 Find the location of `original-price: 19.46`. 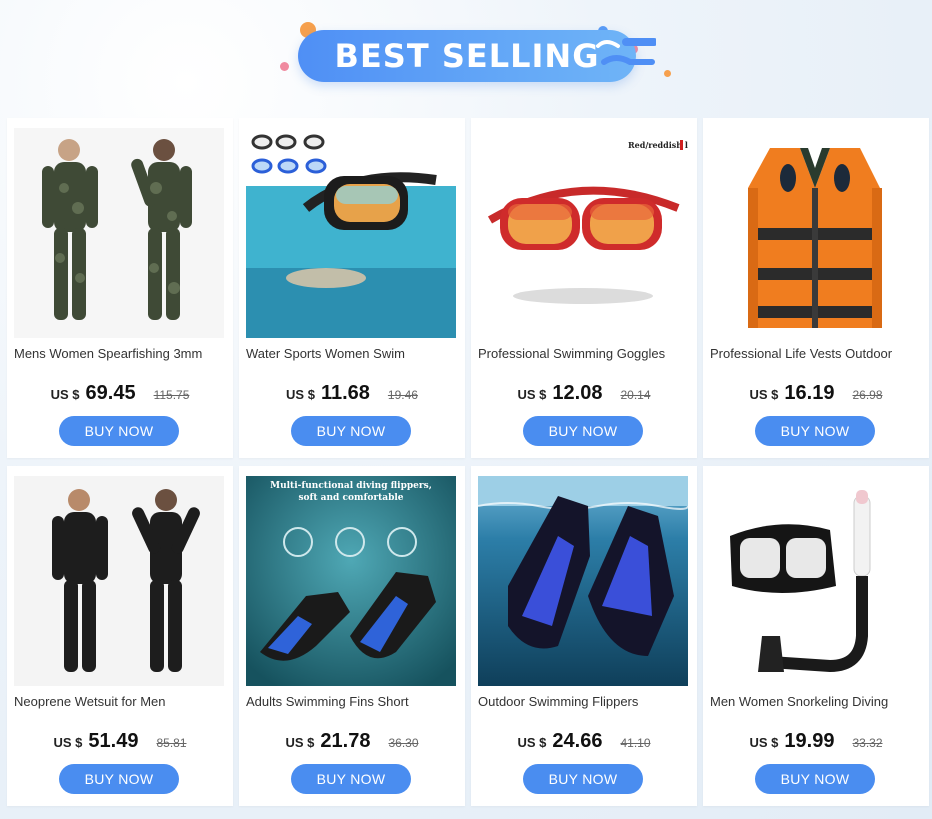

original-price: 19.46 is located at coordinates (402, 395).